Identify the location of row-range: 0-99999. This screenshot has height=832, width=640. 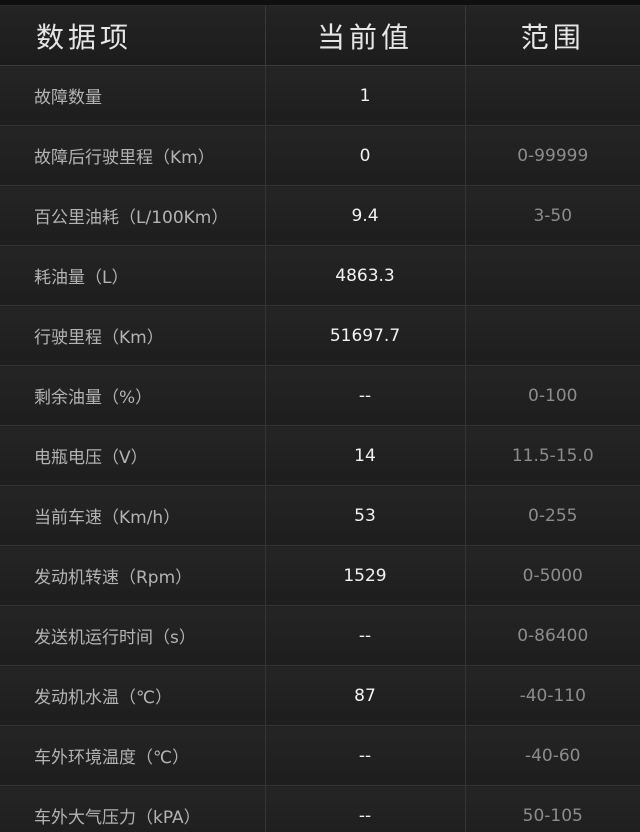
(552, 155).